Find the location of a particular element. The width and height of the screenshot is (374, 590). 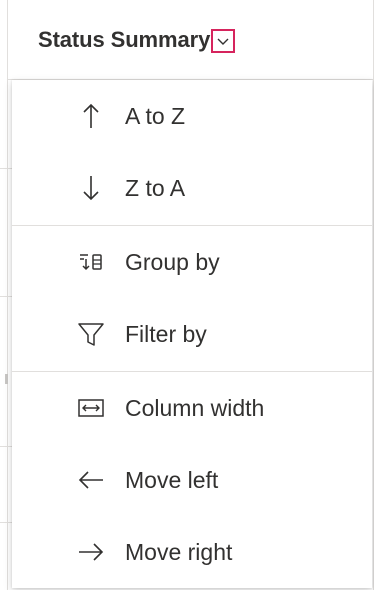

menu-item-sort-a-to-z: A to Z is located at coordinates (192, 116).